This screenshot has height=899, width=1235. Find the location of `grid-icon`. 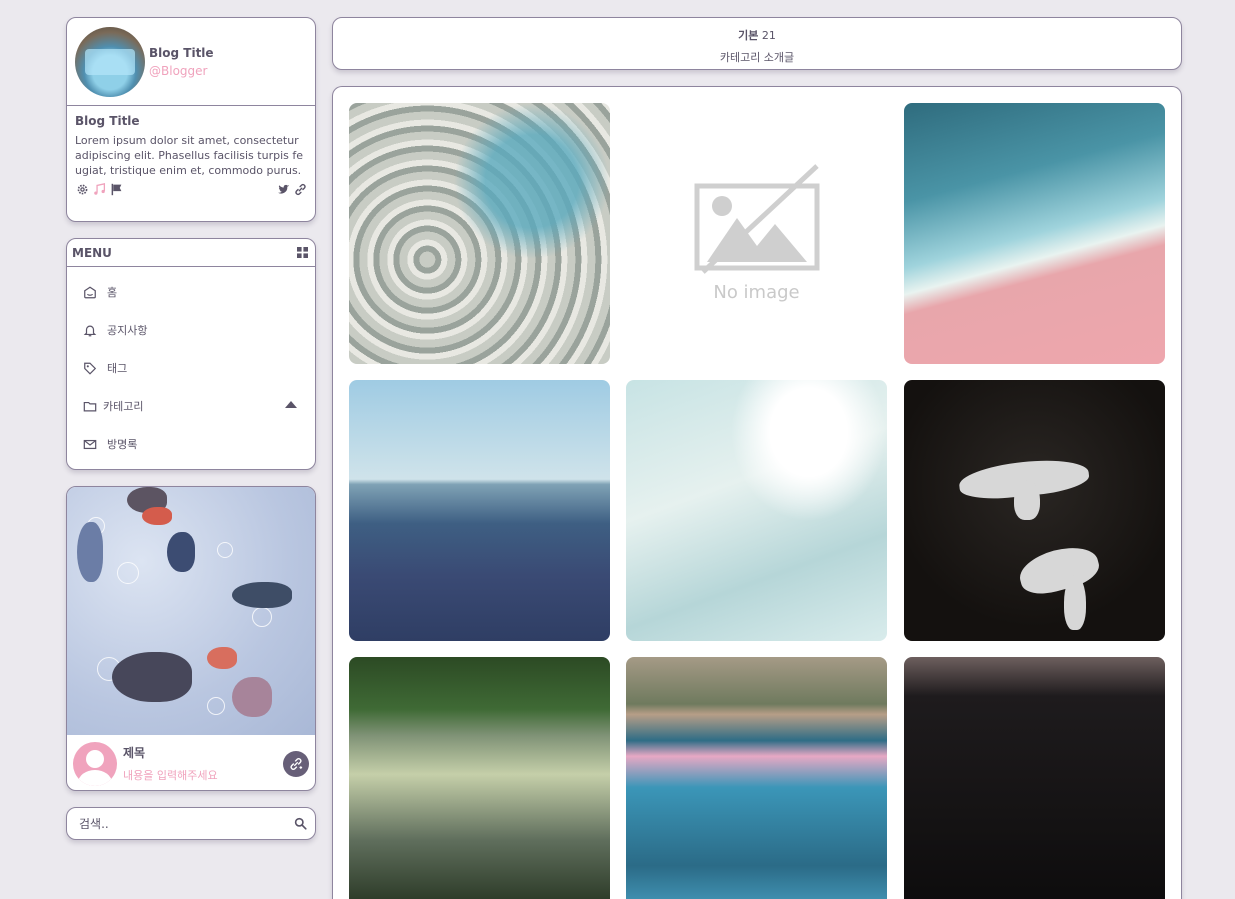

grid-icon is located at coordinates (302, 253).